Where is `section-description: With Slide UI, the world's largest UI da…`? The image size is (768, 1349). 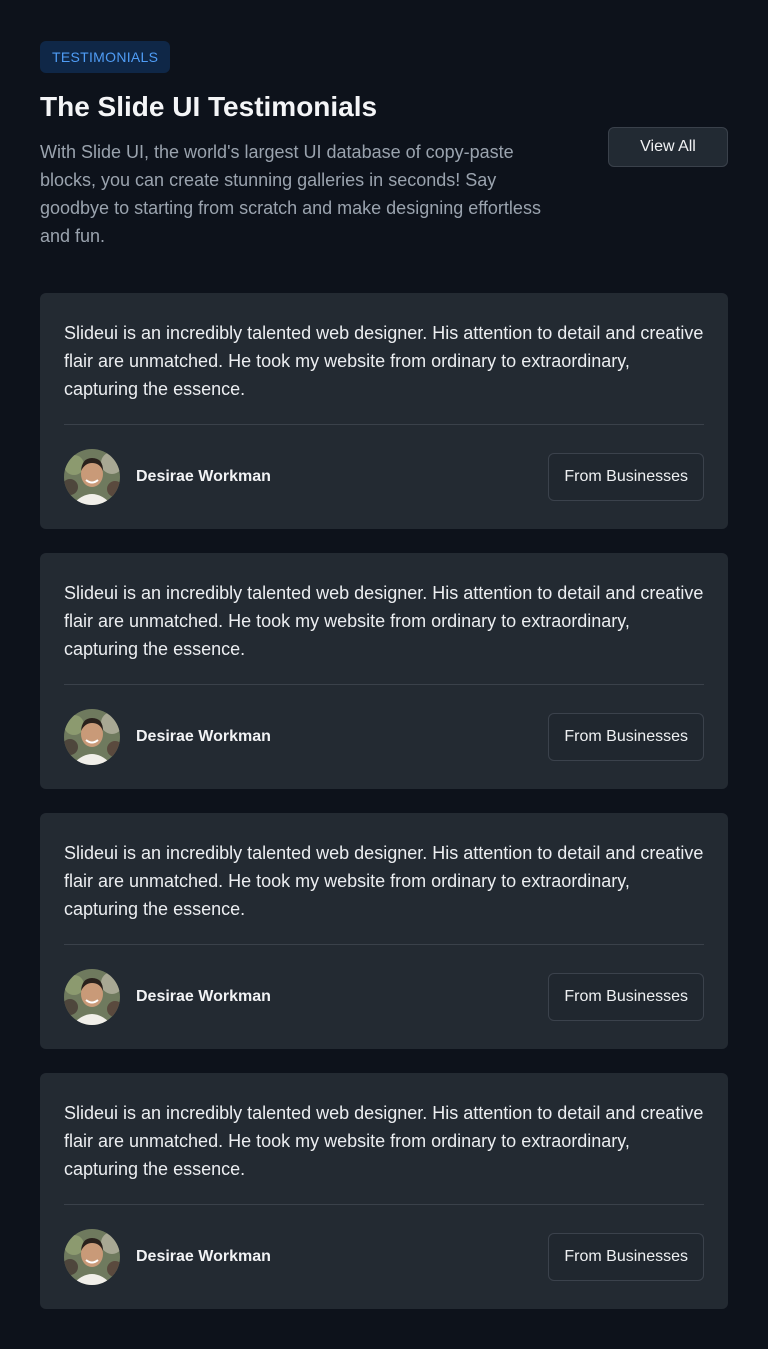
section-description: With Slide UI, the world's largest UI da… is located at coordinates (290, 194).